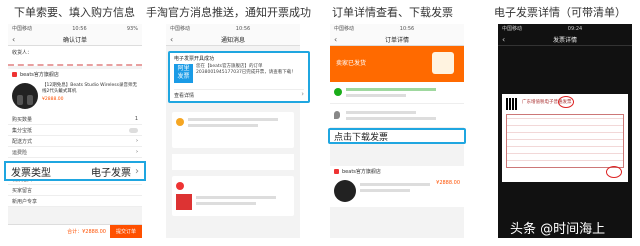 The height and width of the screenshot is (246, 640). I want to click on caption-4: 电子发票详情（可带清单）, so click(560, 12).